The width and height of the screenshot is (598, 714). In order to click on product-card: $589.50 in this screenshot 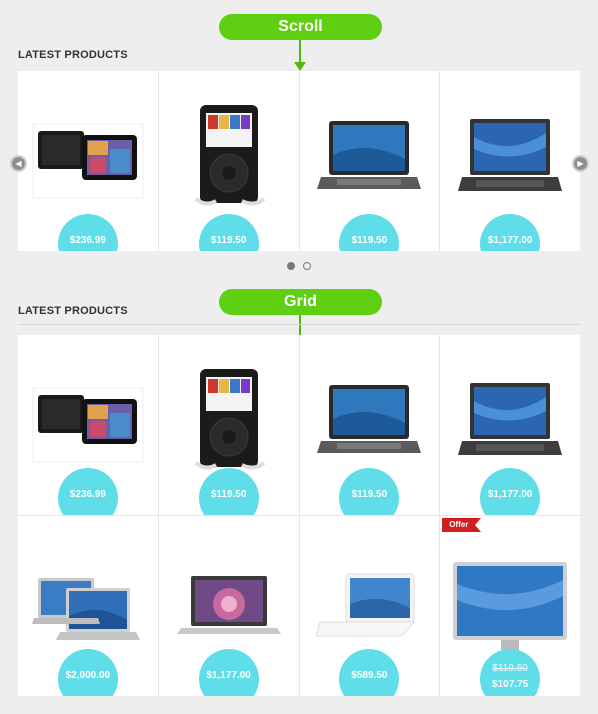, I will do `click(369, 606)`.